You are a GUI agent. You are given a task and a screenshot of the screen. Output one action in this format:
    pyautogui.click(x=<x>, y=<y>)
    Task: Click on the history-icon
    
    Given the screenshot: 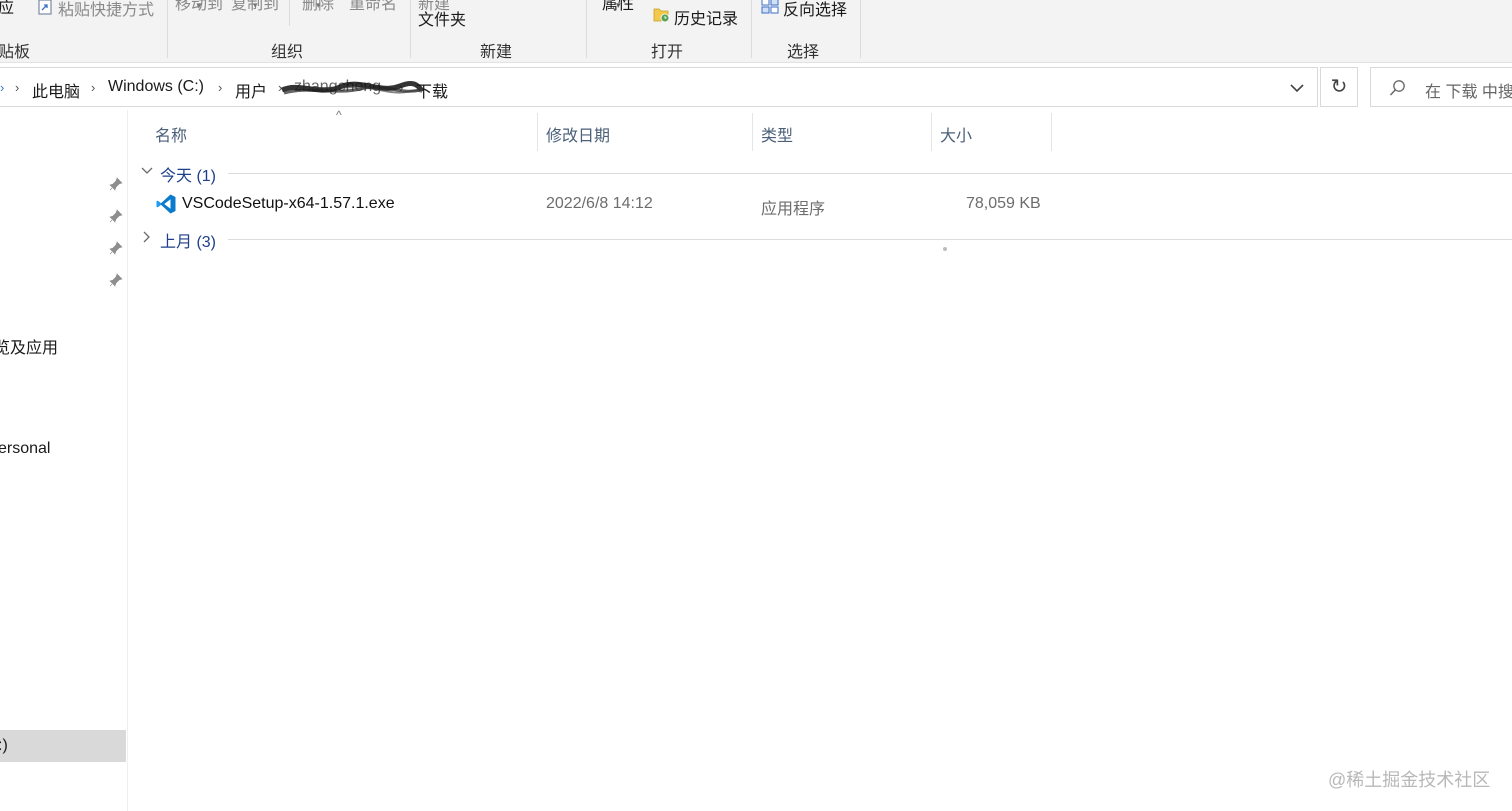 What is the action you would take?
    pyautogui.click(x=661, y=15)
    